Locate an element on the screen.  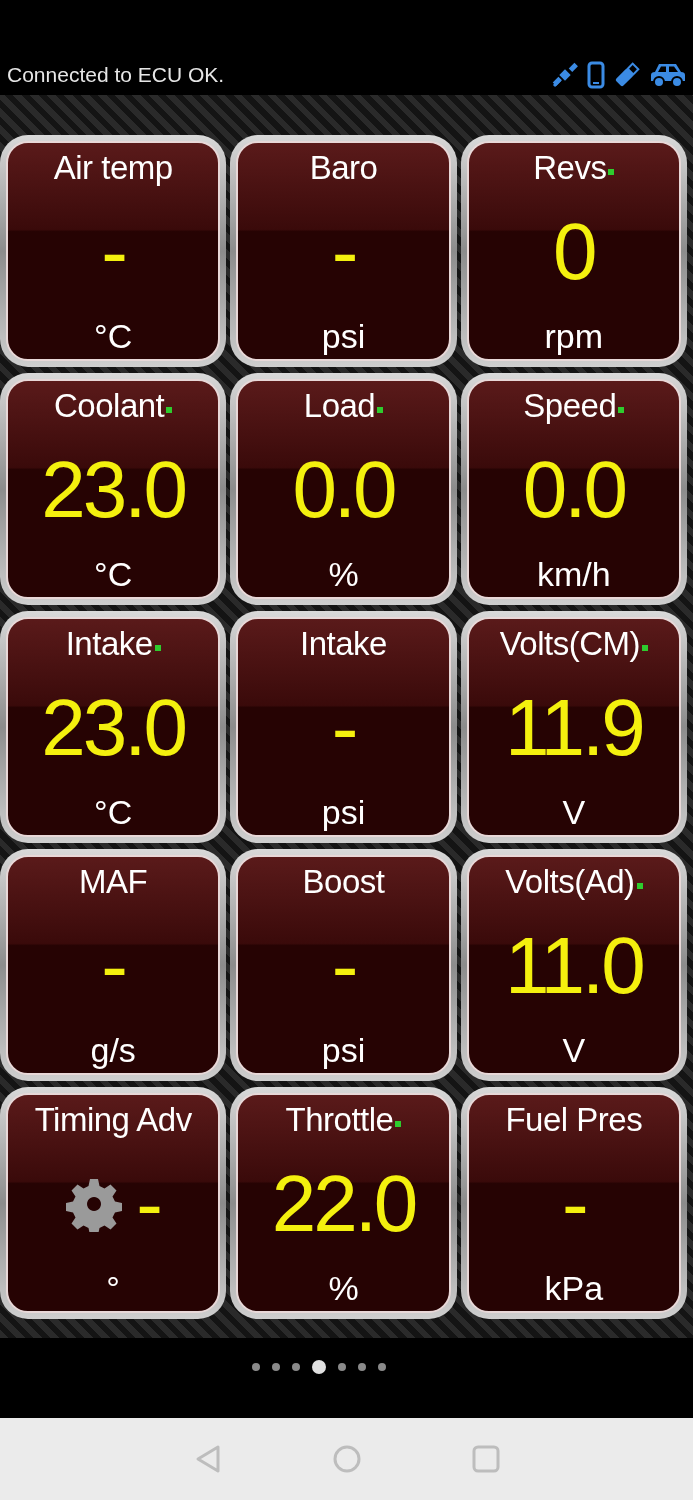
gauge-tile: Intake 23.0 °C is located at coordinates (113, 727).